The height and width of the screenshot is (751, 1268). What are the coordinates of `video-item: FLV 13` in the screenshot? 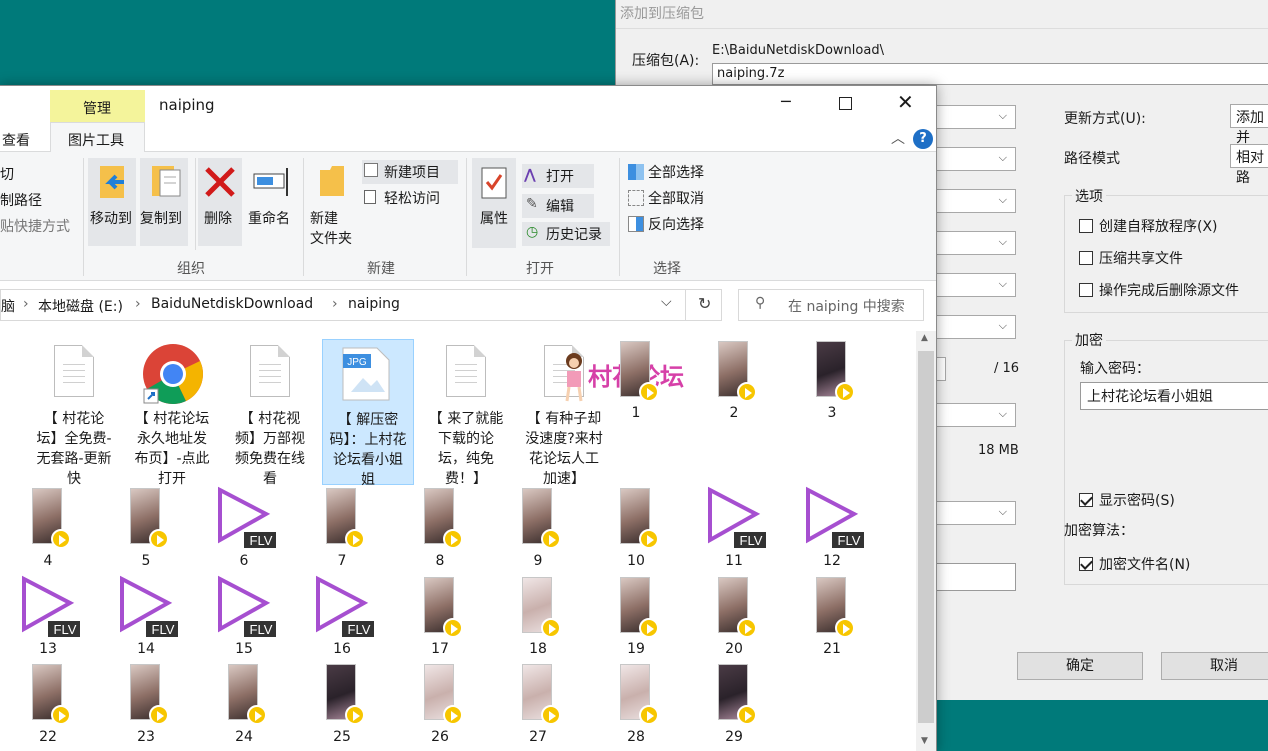 It's located at (49, 618).